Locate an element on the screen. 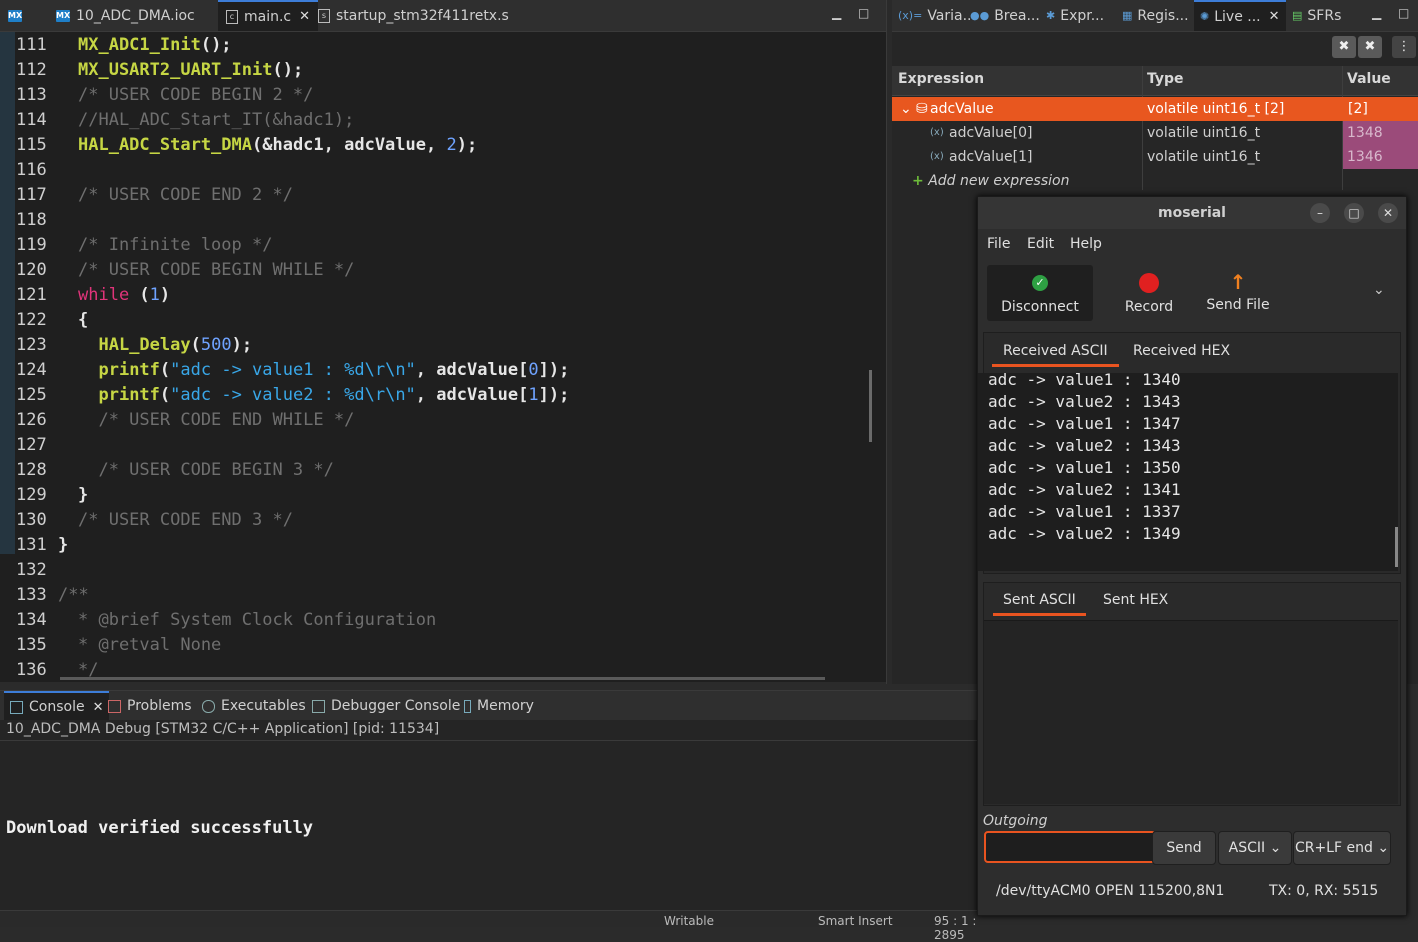 This screenshot has width=1418, height=942. tab-live-expressions: ✺ Live ... ✕ is located at coordinates (1240, 15).